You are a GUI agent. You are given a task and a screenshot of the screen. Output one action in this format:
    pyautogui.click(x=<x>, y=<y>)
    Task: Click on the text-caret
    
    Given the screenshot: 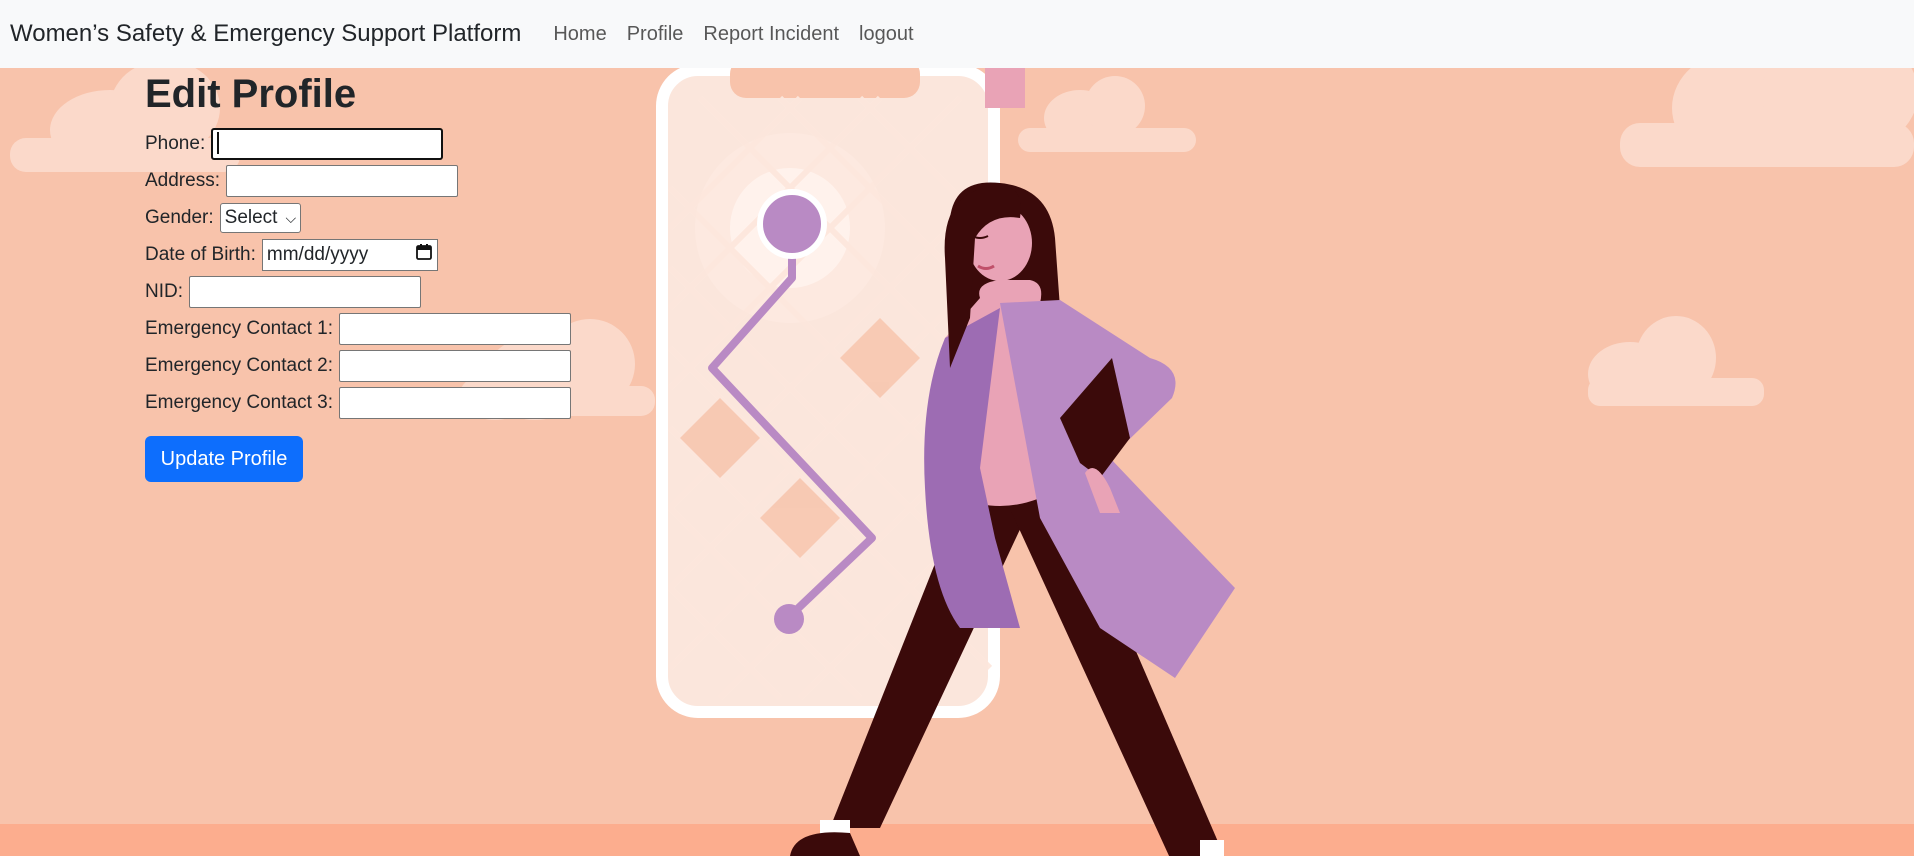 What is the action you would take?
    pyautogui.click(x=218, y=143)
    